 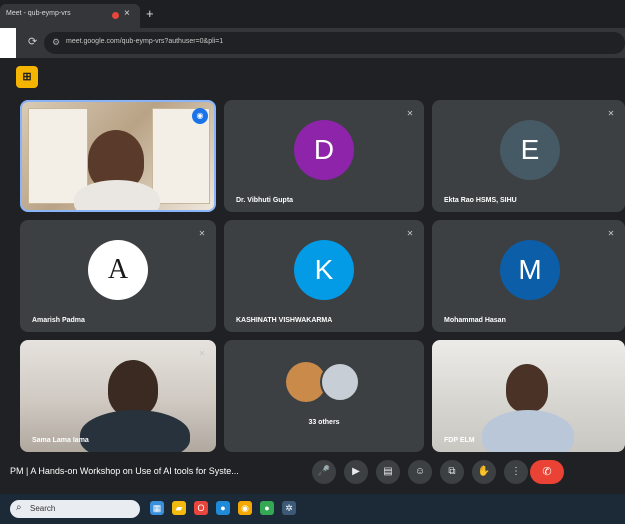 I want to click on participant-avatar-logo: A, so click(x=118, y=270).